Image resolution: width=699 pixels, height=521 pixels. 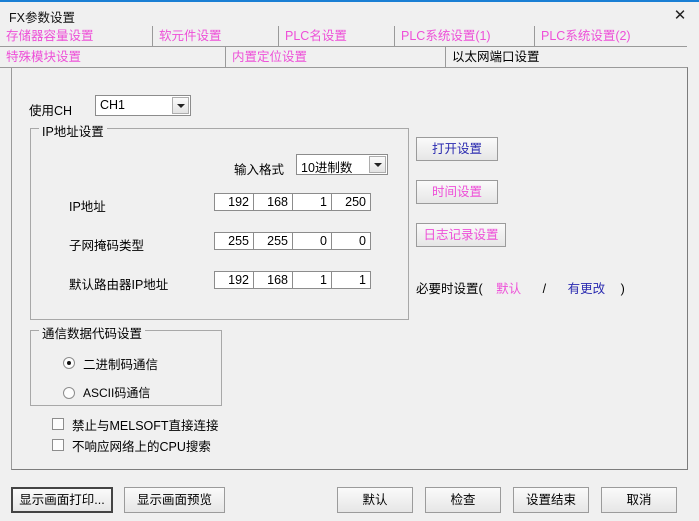 I want to click on ip-address-input: 192 168 1 250, so click(x=292, y=202).